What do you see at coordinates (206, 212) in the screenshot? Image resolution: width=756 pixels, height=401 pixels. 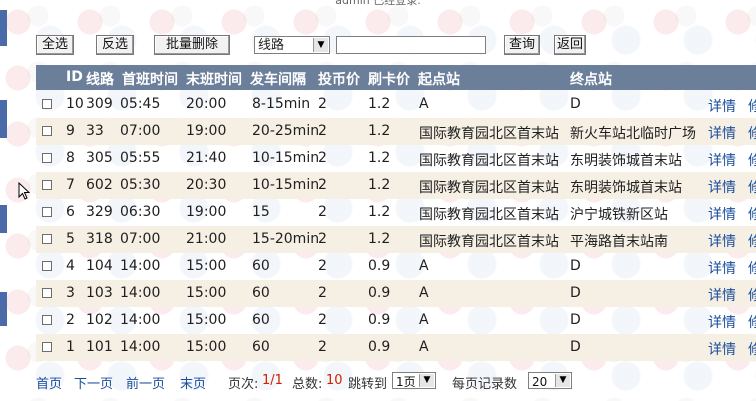 I see `cell-last-bus: 19:00` at bounding box center [206, 212].